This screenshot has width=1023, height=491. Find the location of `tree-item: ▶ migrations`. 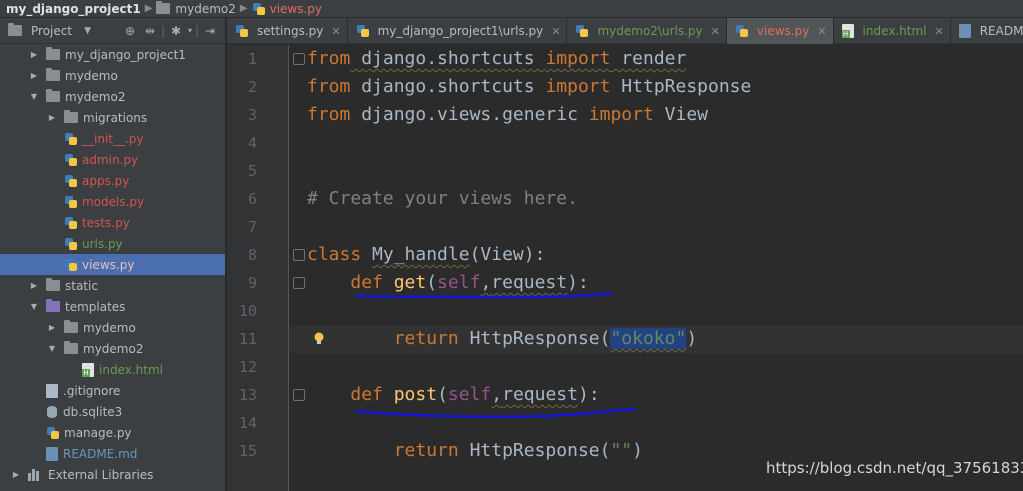

tree-item: ▶ migrations is located at coordinates (112, 117).